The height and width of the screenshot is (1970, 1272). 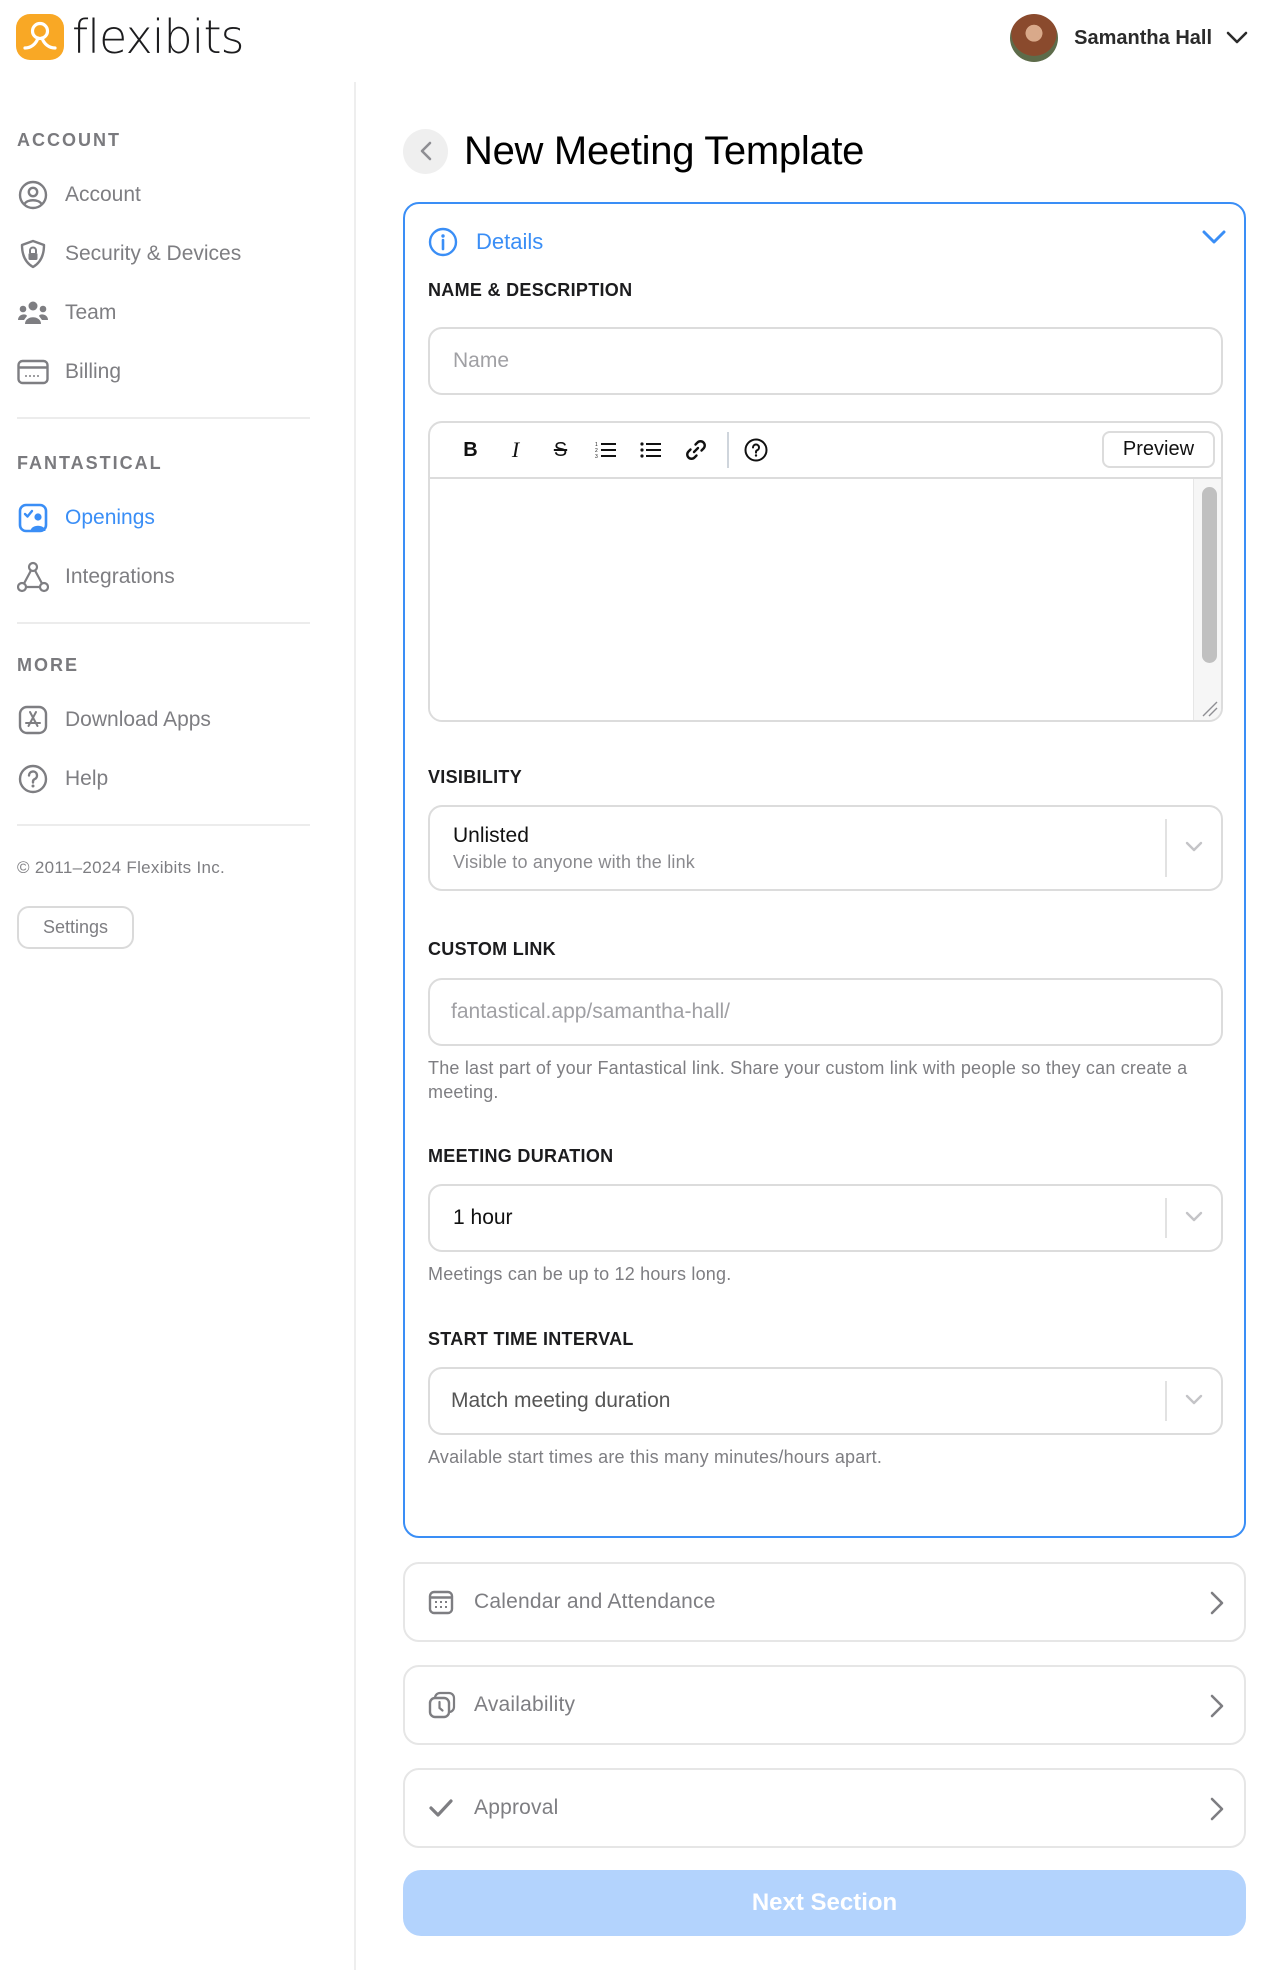 I want to click on custom-link-input, so click(x=825, y=1012).